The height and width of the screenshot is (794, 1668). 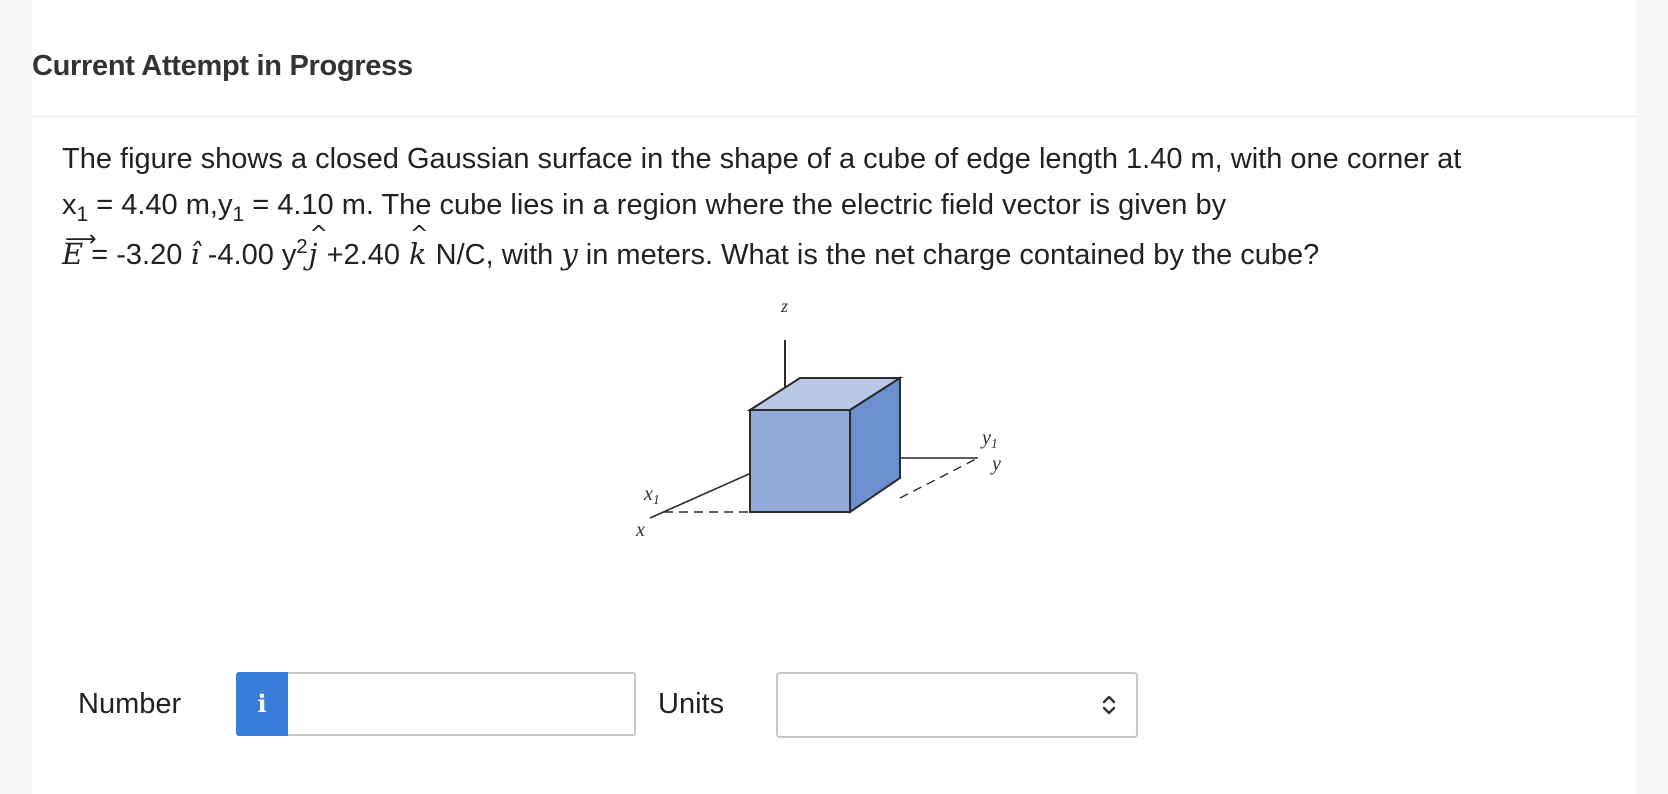 I want to click on cube-front-face, so click(x=800, y=461).